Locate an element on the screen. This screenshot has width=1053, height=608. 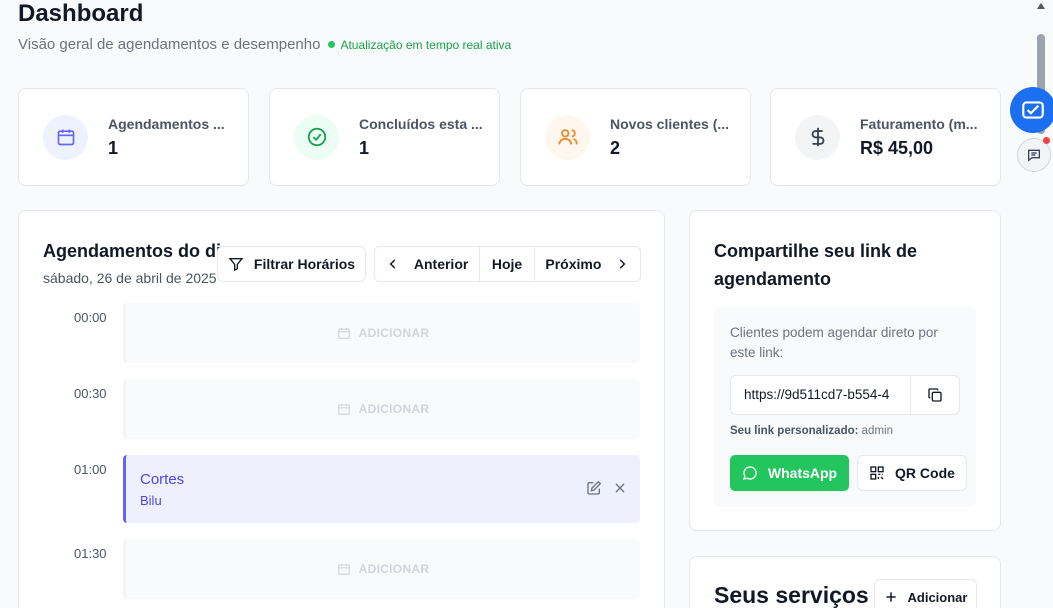
qr-code-button: QR Code is located at coordinates (912, 473).